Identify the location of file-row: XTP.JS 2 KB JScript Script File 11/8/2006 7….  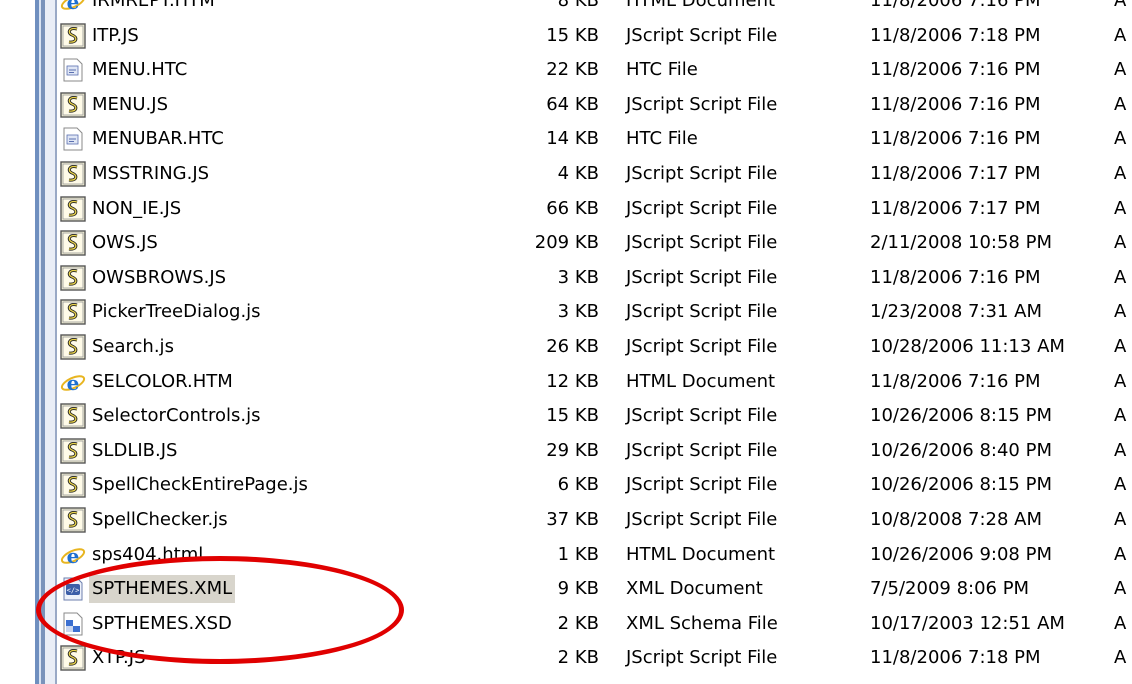
(566, 658).